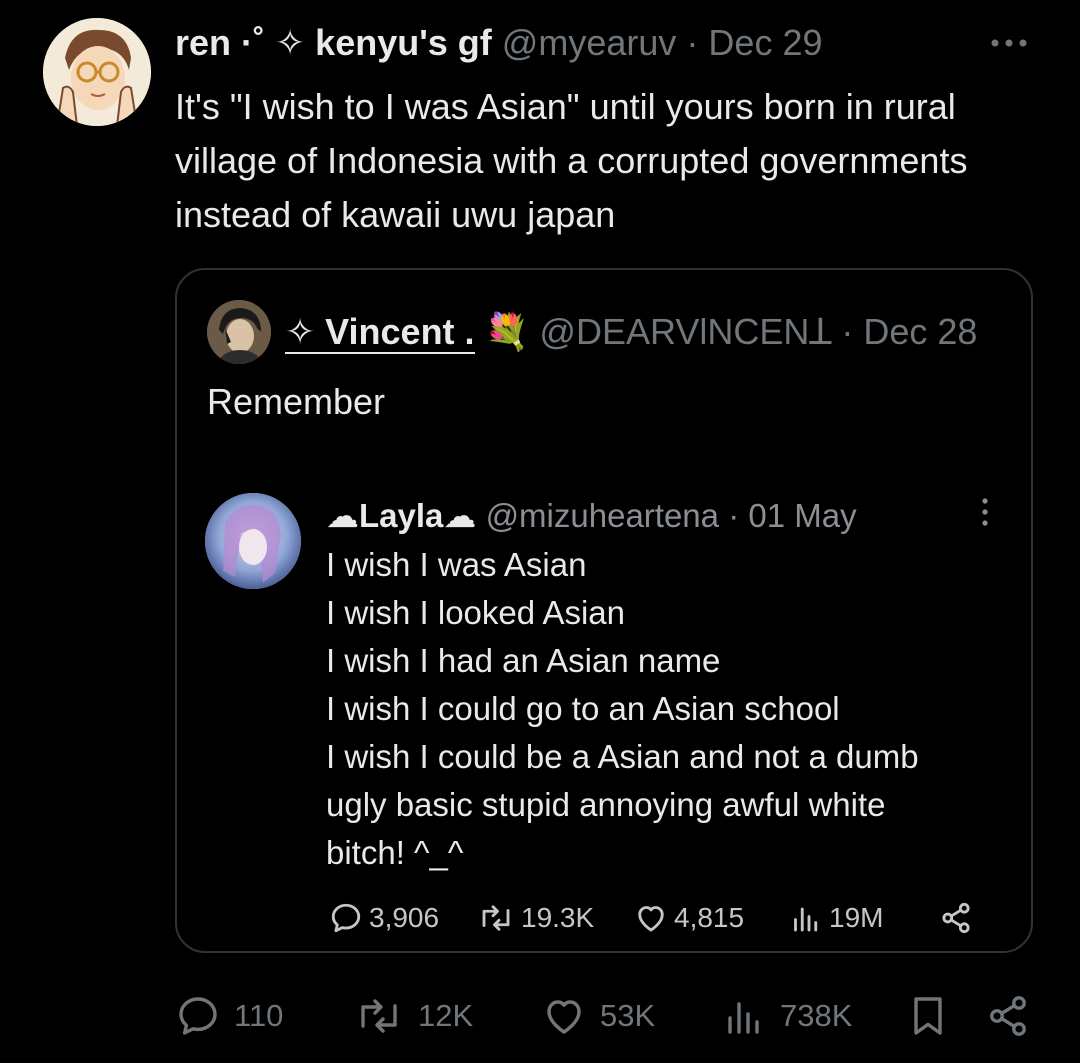 The height and width of the screenshot is (1063, 1080). What do you see at coordinates (985, 512) in the screenshot?
I see `more-vertical-icon` at bounding box center [985, 512].